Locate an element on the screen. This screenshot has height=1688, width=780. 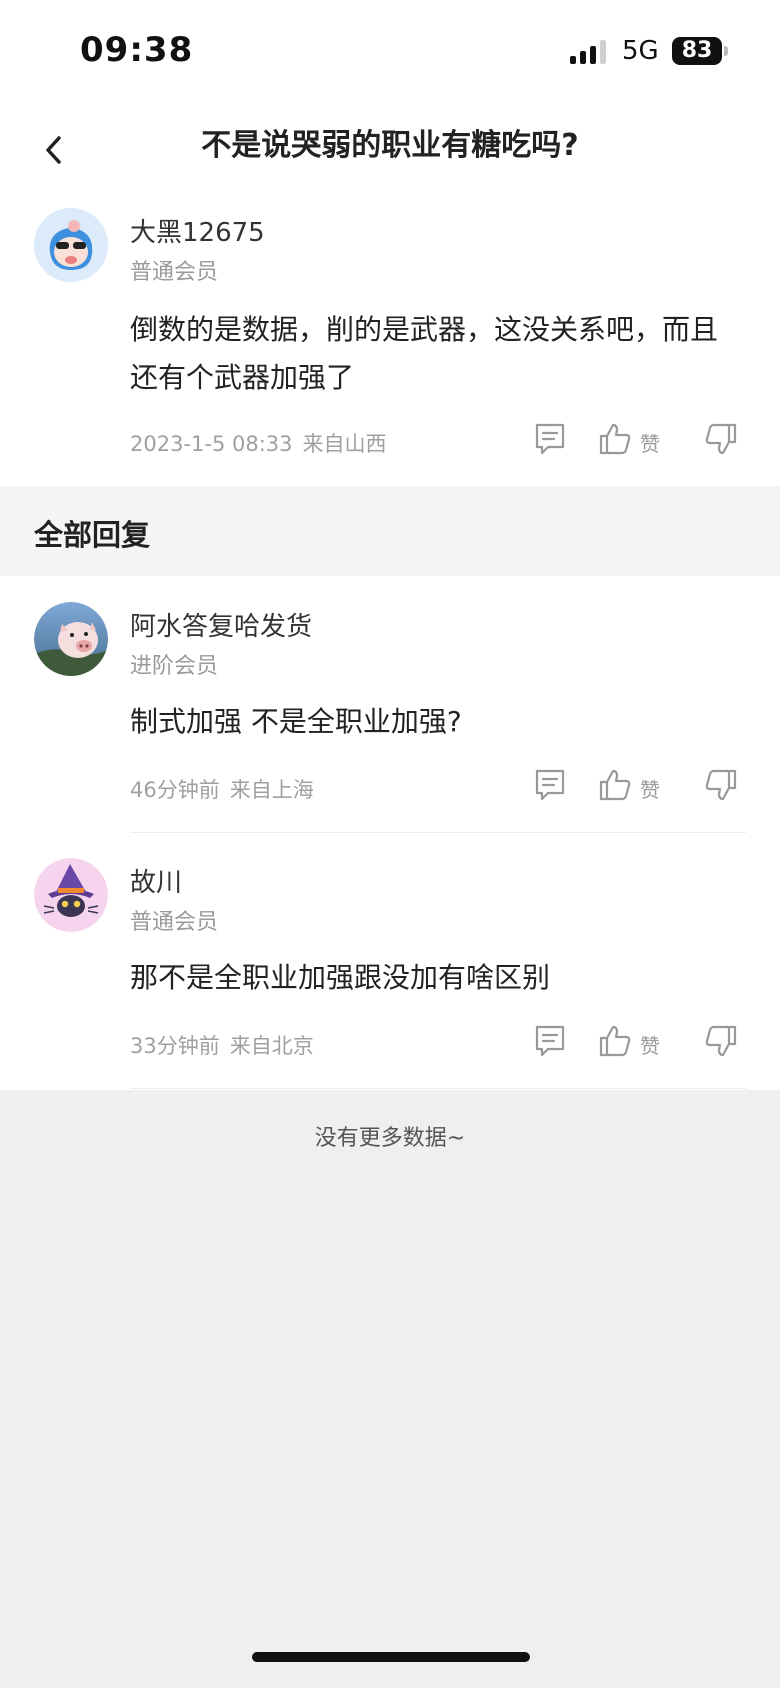
reply-member-level: 进阶会员 is located at coordinates (174, 666).